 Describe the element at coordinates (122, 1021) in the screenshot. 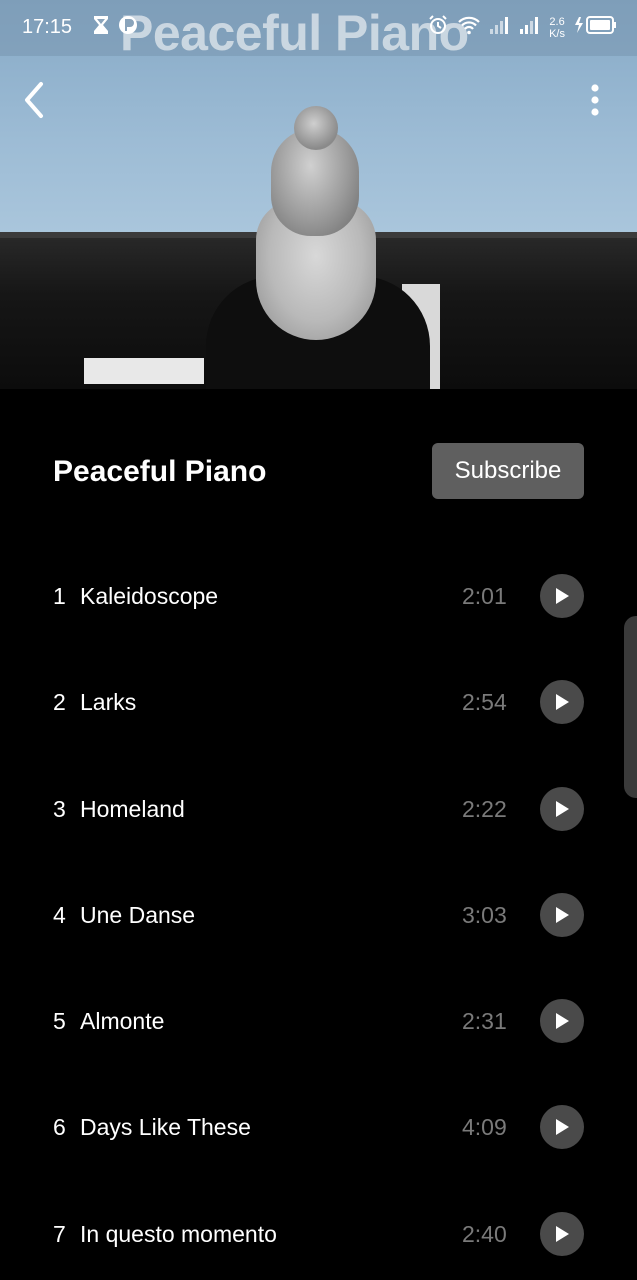

I see `track-title: Almonte` at that location.